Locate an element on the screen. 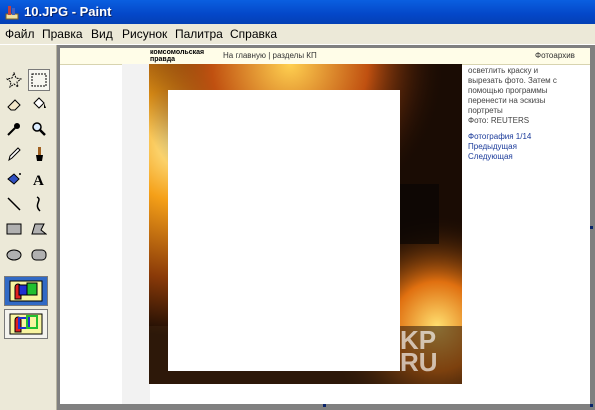  header-nav-text: На главную | разделы КП is located at coordinates (270, 55).